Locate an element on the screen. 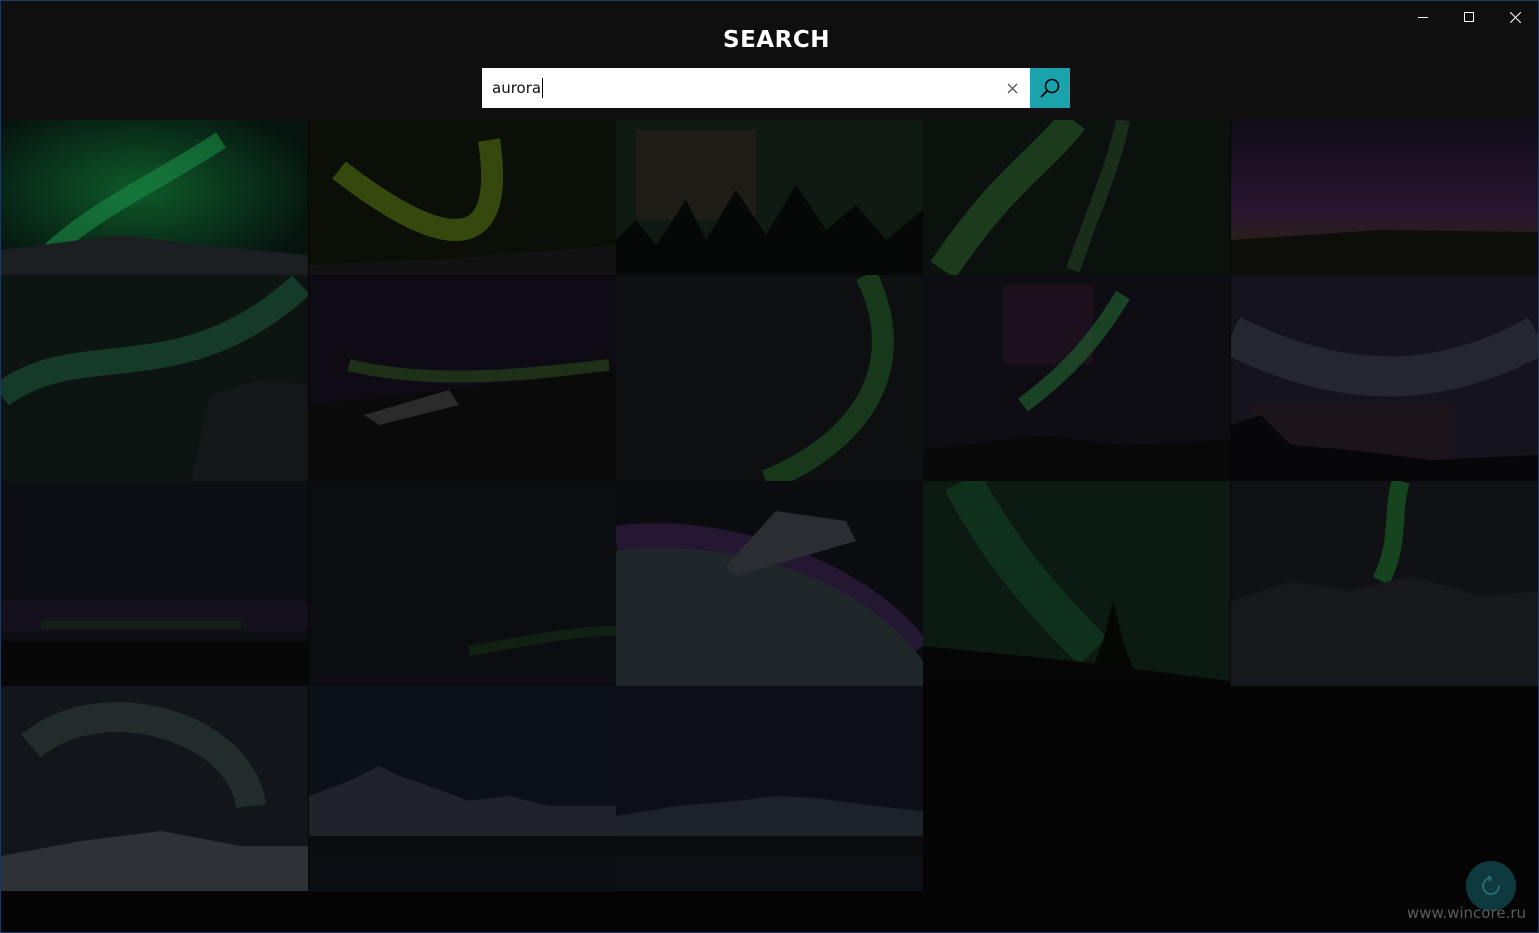 This screenshot has width=1539, height=933. refresh-icon is located at coordinates (1491, 885).